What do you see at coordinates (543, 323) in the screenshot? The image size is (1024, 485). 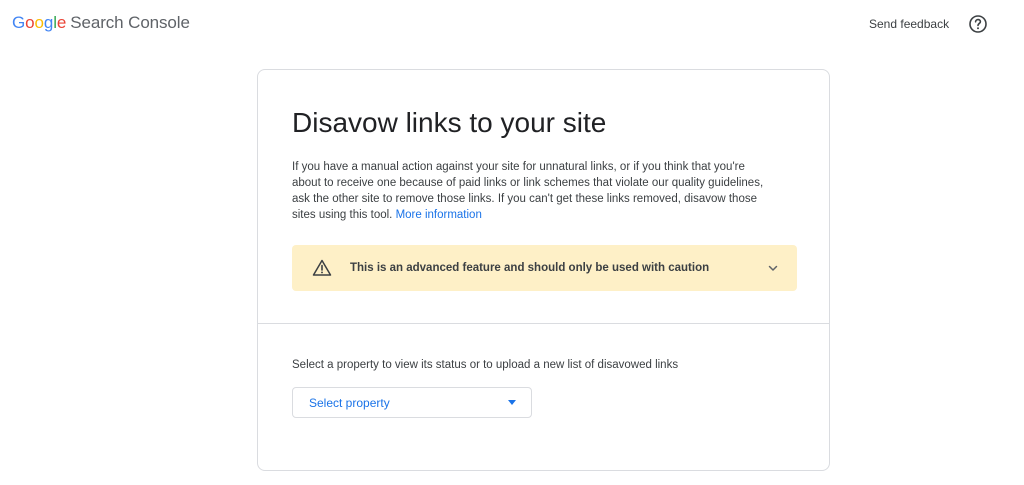 I see `section-divider` at bounding box center [543, 323].